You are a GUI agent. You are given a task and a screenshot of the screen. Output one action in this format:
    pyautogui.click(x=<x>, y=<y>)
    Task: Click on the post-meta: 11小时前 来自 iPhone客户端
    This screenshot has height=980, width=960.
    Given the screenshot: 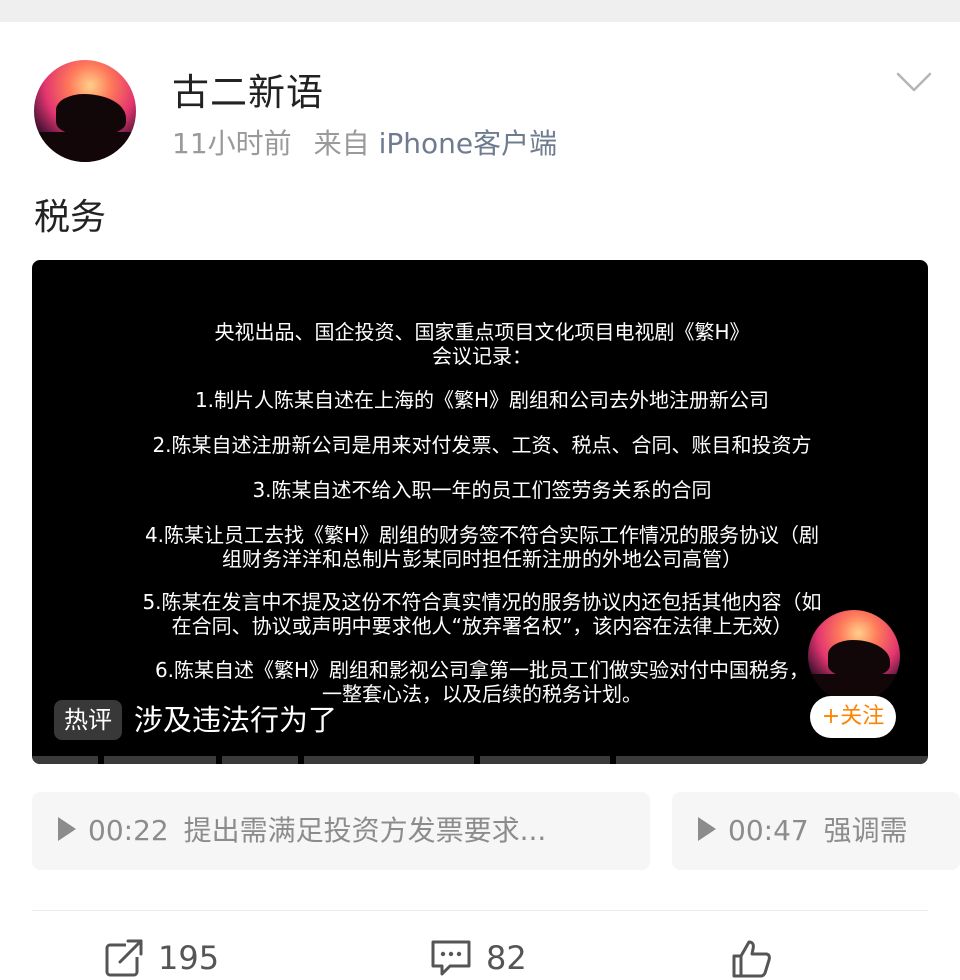 What is the action you would take?
    pyautogui.click(x=364, y=142)
    